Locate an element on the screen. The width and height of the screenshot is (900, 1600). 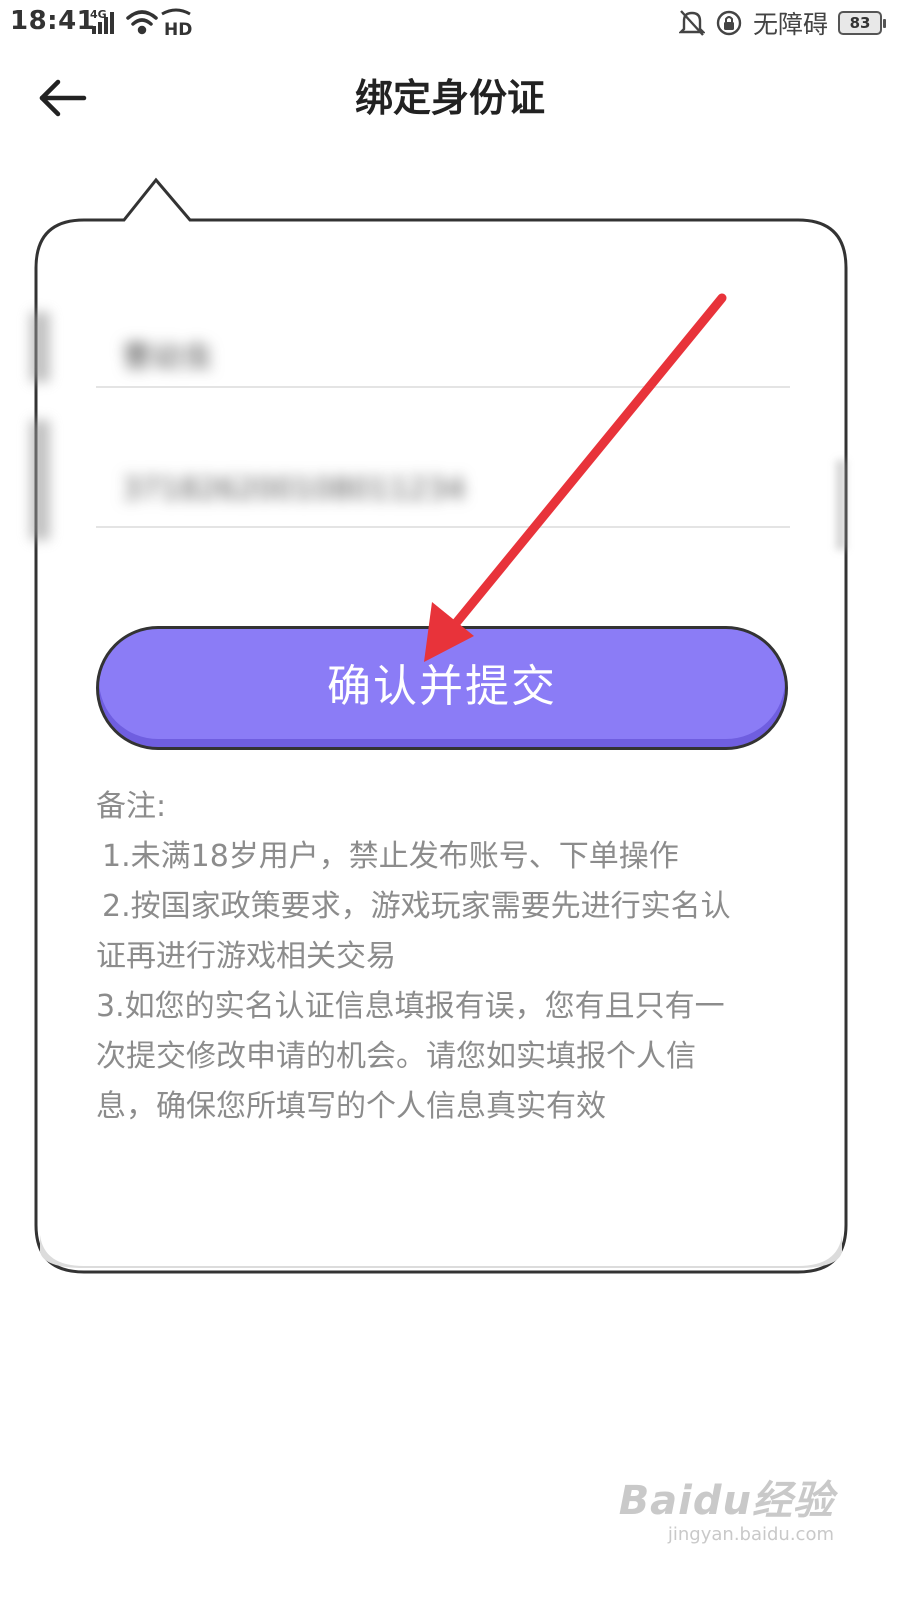
battery-level: 83 is located at coordinates (860, 23).